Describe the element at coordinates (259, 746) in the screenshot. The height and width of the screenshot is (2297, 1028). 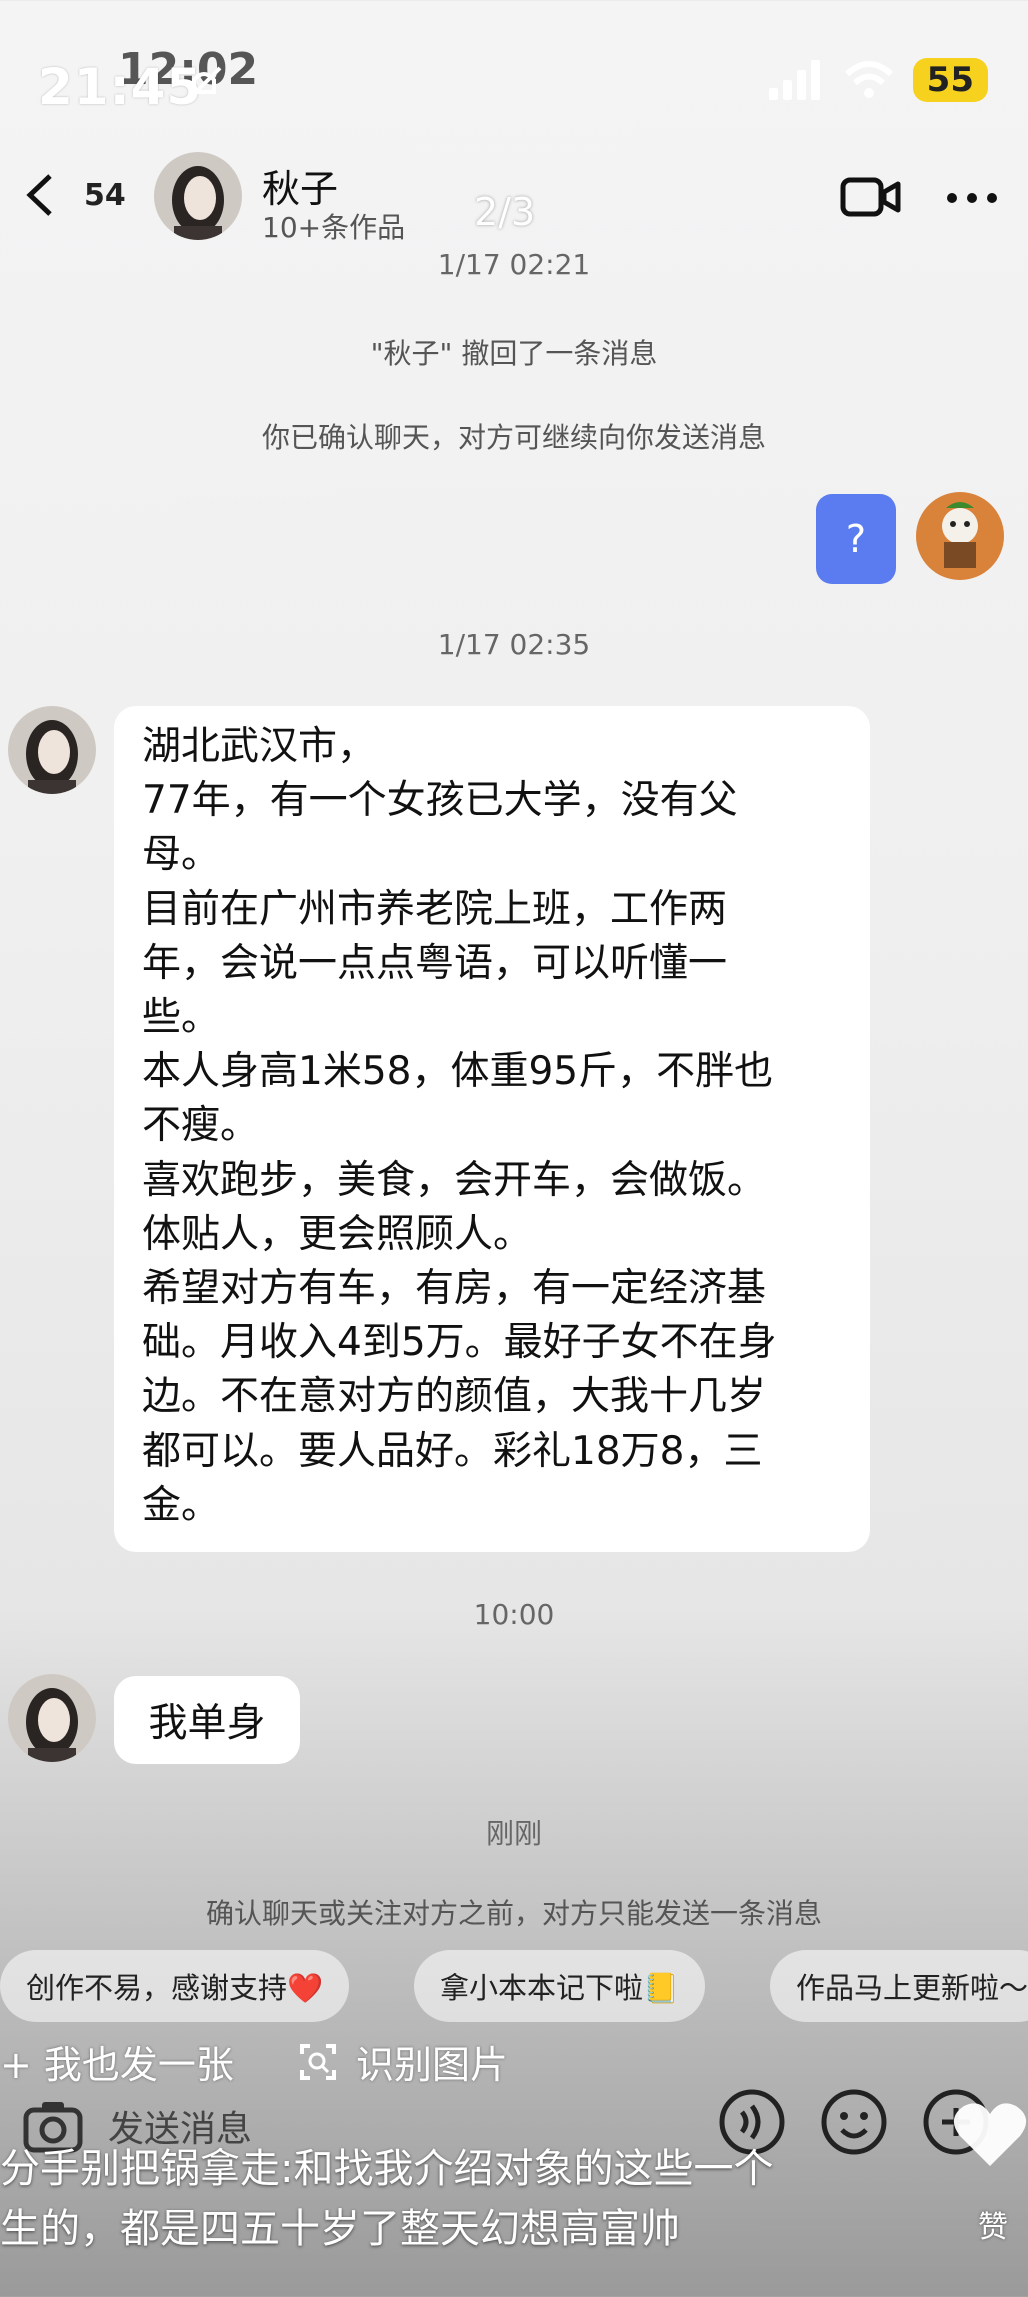
I see `message-line: 湖北武汉市，` at that location.